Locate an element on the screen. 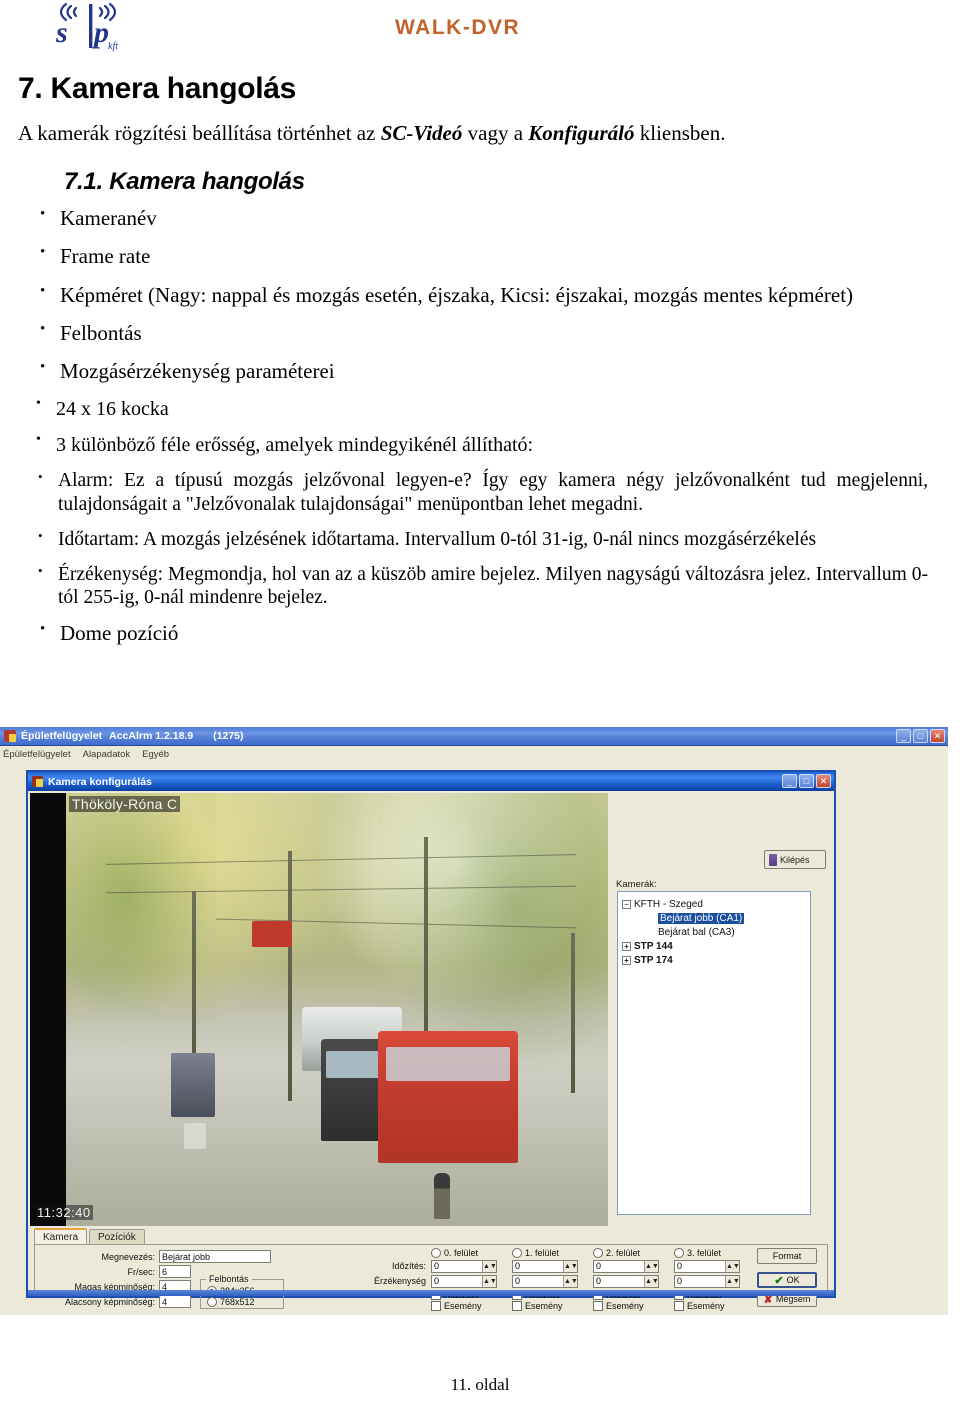 Image resolution: width=960 pixels, height=1413 pixels. frsec-label: Fr/sec: is located at coordinates (141, 1271).